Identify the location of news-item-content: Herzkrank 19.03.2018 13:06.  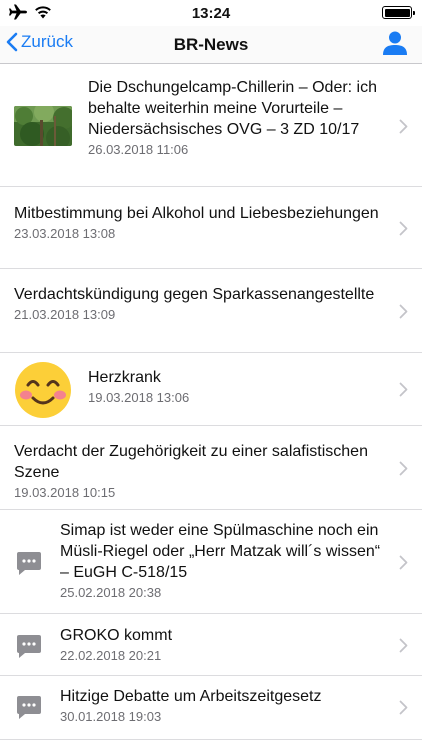
(238, 386).